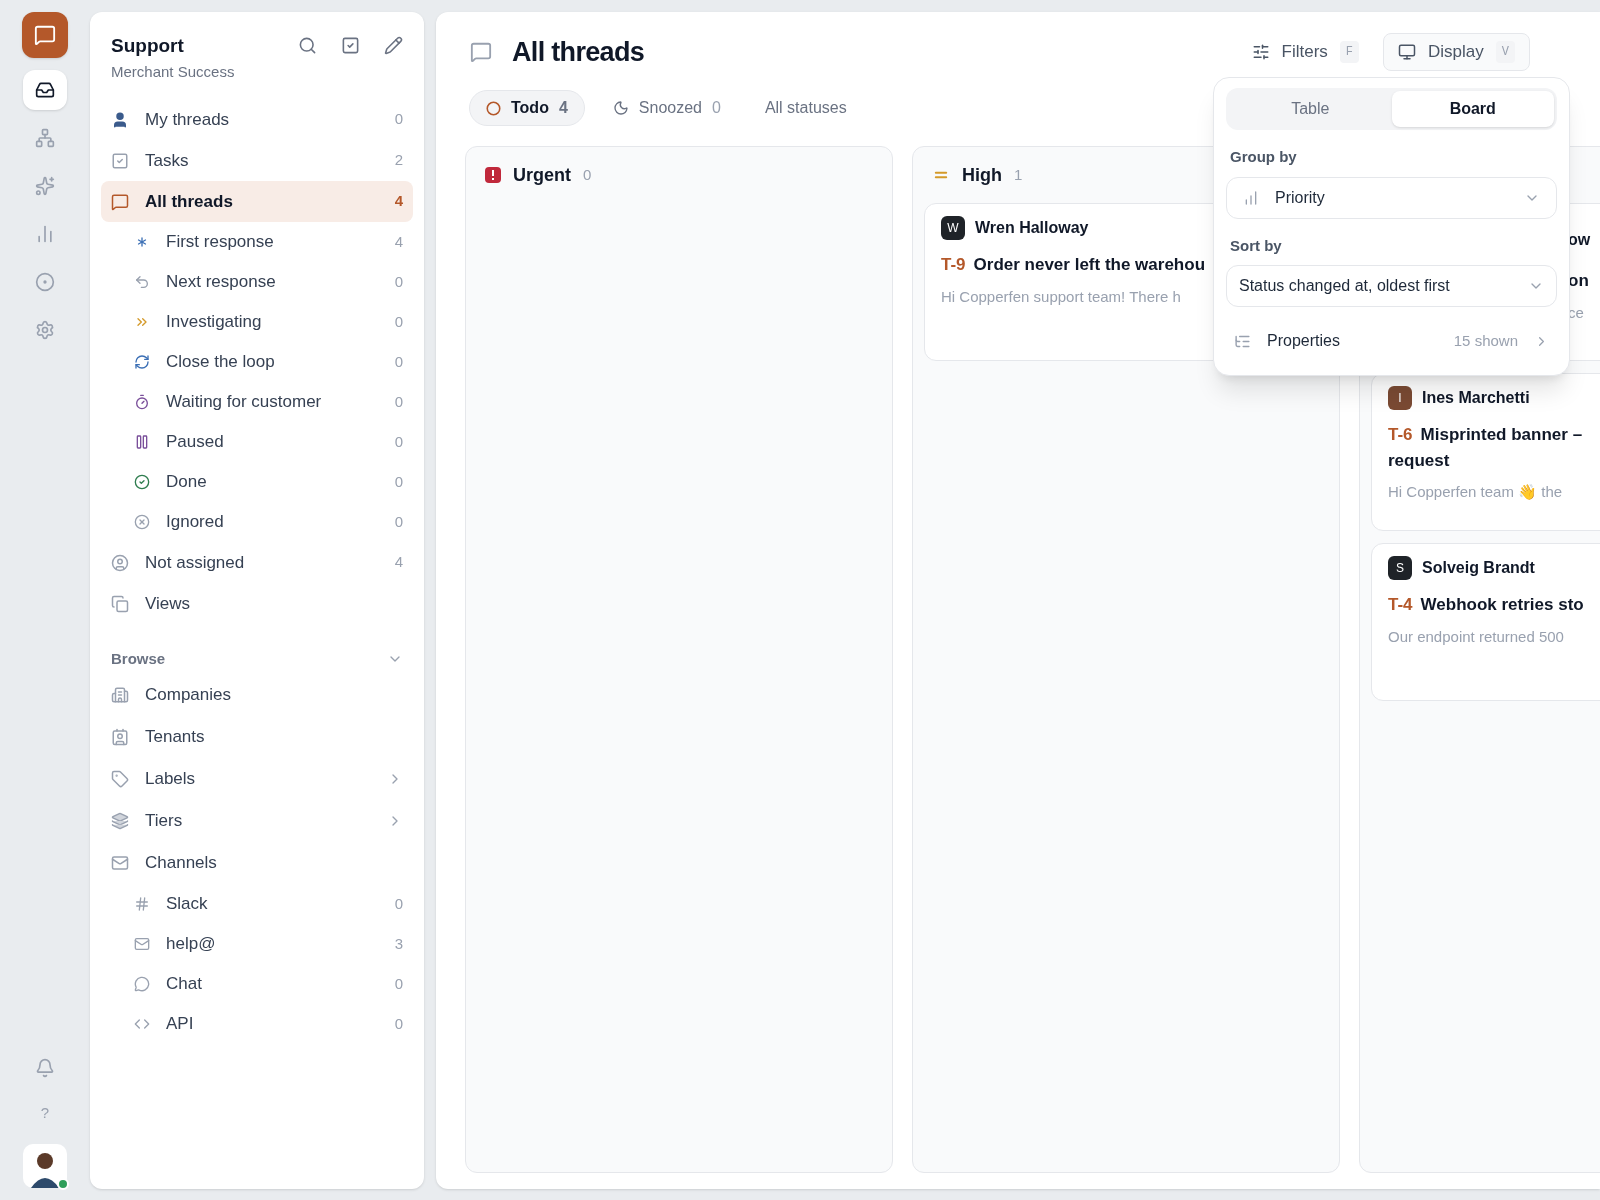  I want to click on item-label: Done, so click(187, 482).